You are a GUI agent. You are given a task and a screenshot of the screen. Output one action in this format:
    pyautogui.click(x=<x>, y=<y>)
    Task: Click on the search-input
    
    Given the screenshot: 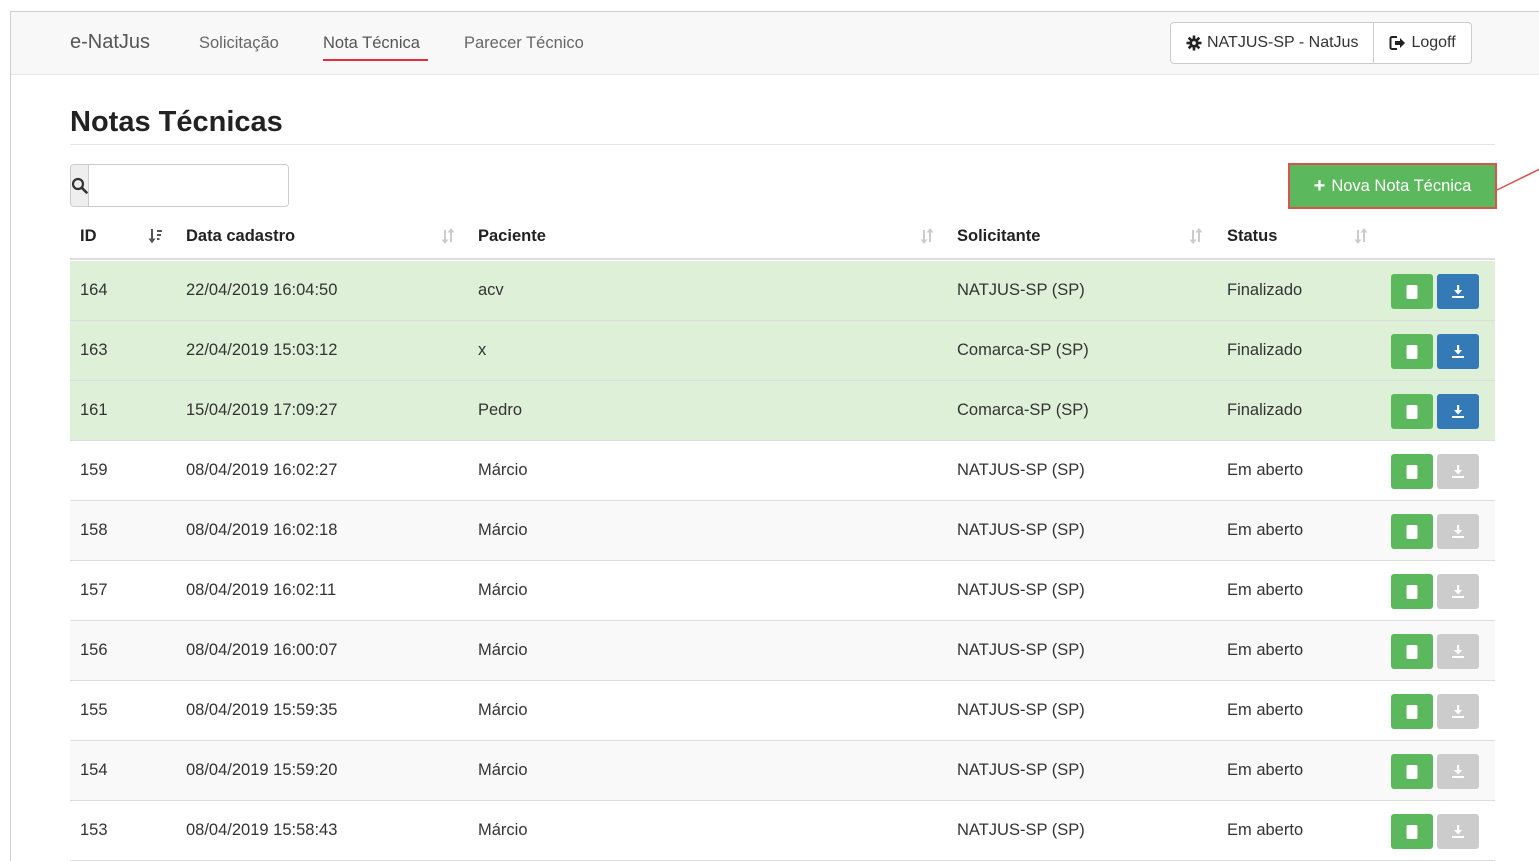 What is the action you would take?
    pyautogui.click(x=188, y=185)
    